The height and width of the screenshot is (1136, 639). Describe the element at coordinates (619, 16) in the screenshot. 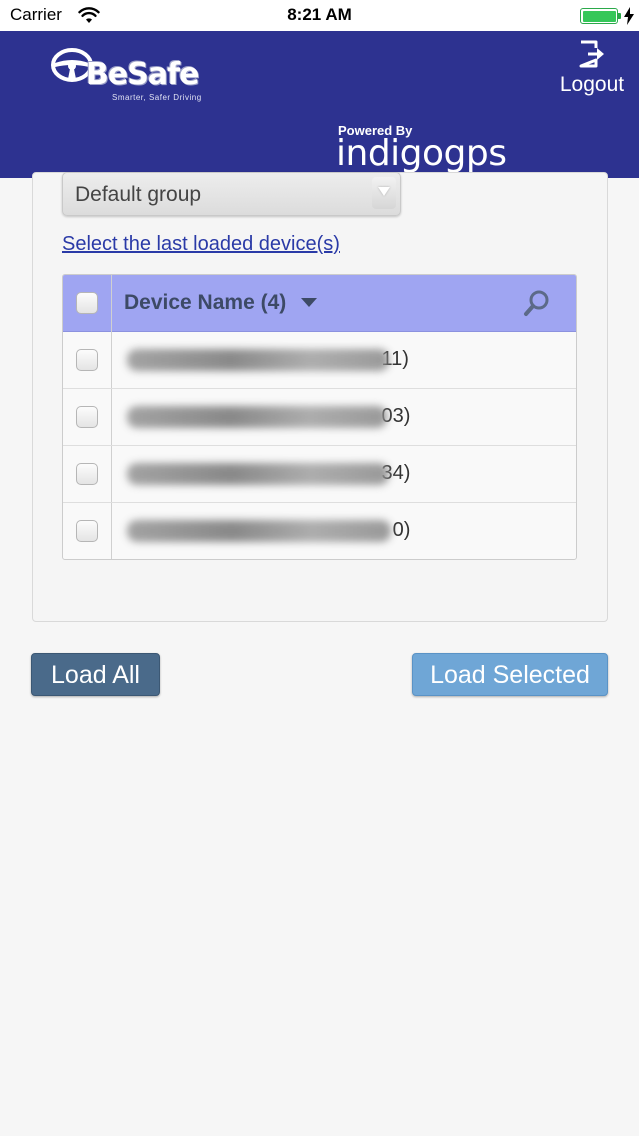

I see `battery-tip` at that location.